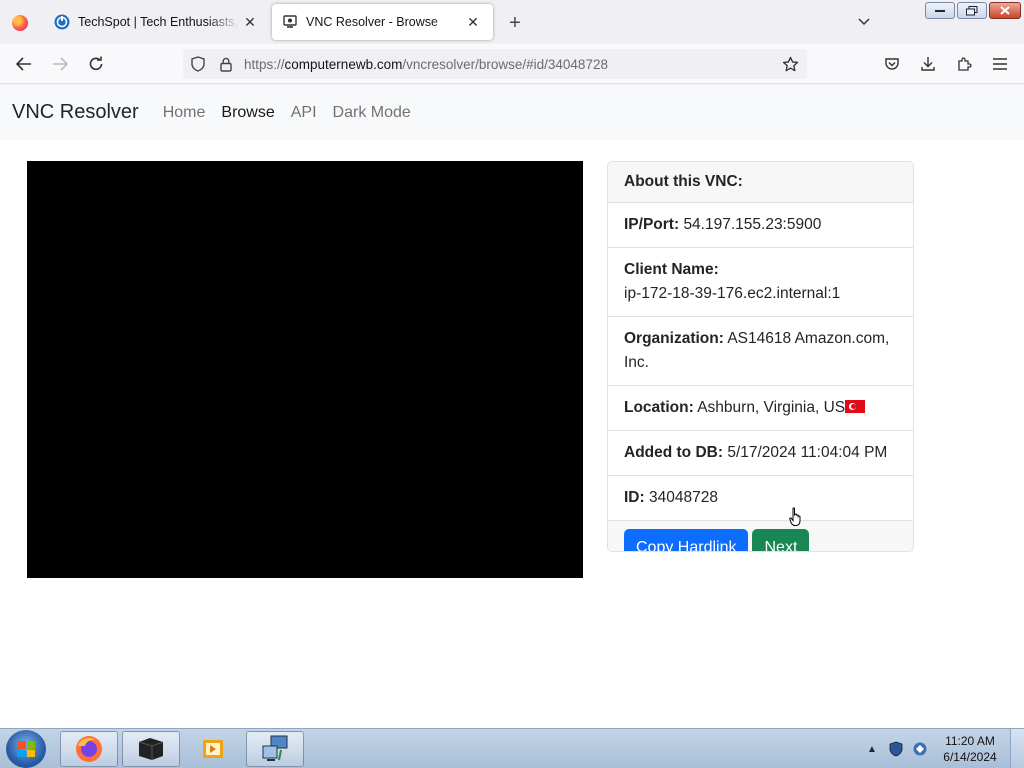 This screenshot has width=1024, height=768. What do you see at coordinates (795, 516) in the screenshot?
I see `mouse-pointer-hand-icon` at bounding box center [795, 516].